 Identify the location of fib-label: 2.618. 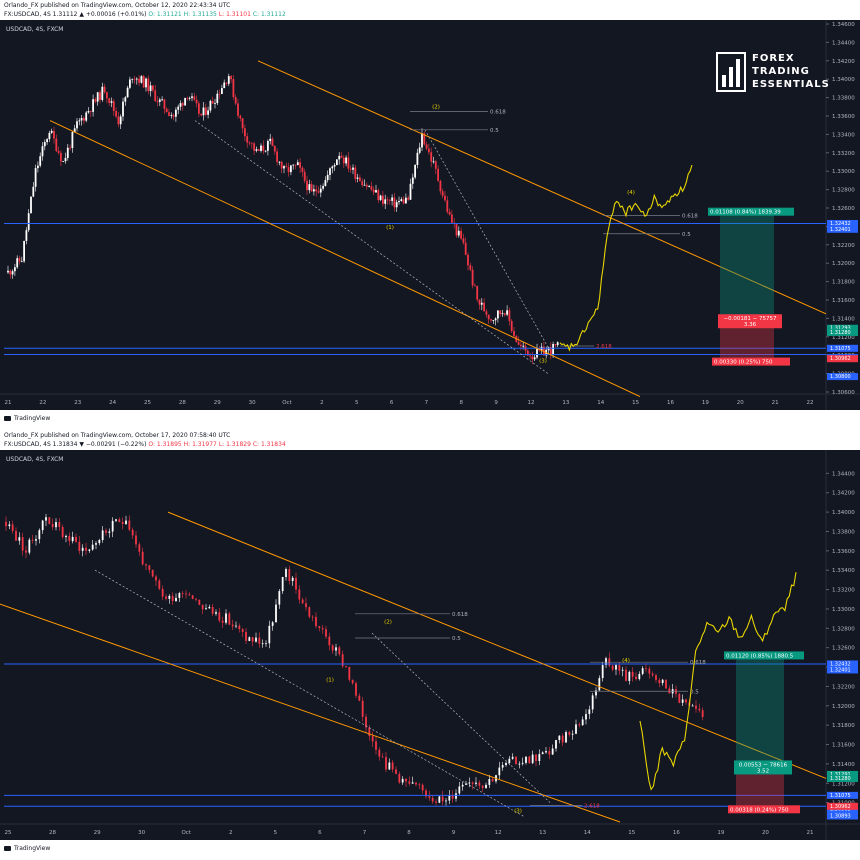
(604, 347).